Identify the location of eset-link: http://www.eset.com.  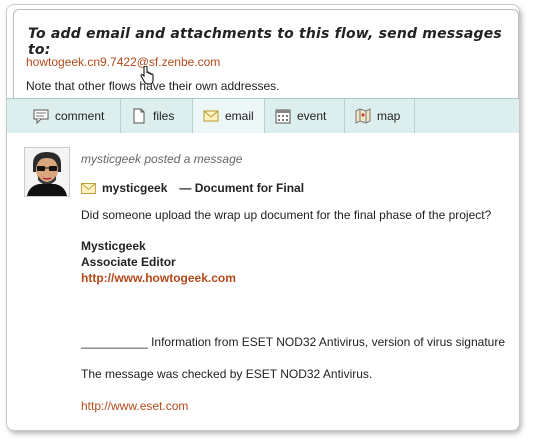
(134, 406).